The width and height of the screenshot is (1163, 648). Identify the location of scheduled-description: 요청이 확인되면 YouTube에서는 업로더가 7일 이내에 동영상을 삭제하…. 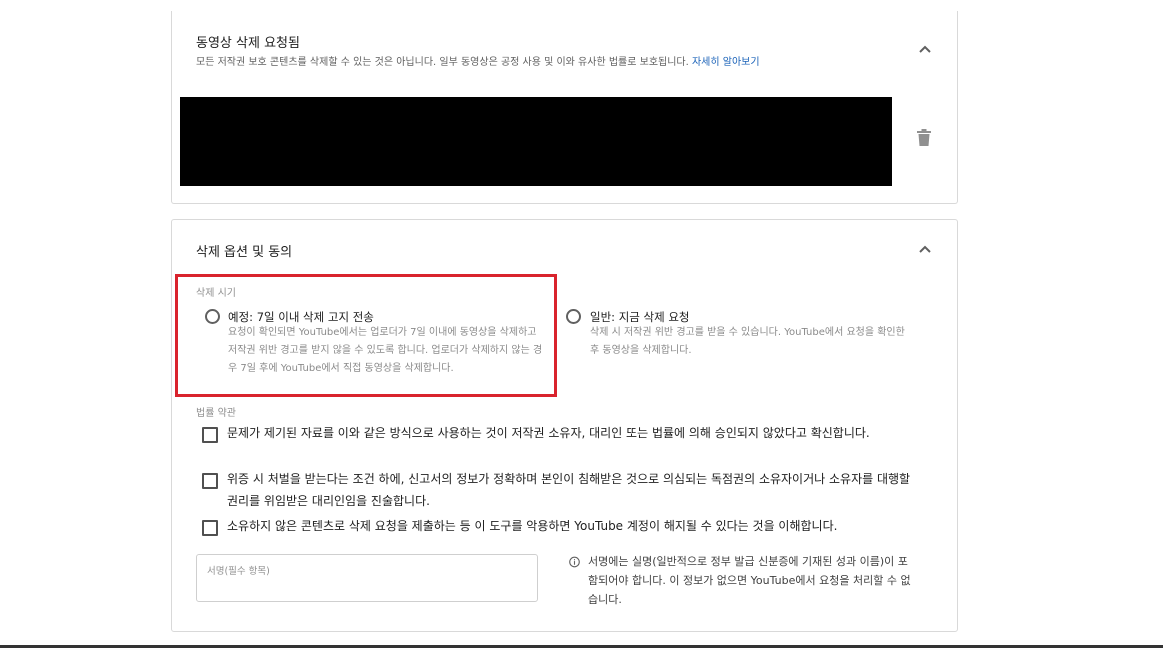
(385, 350).